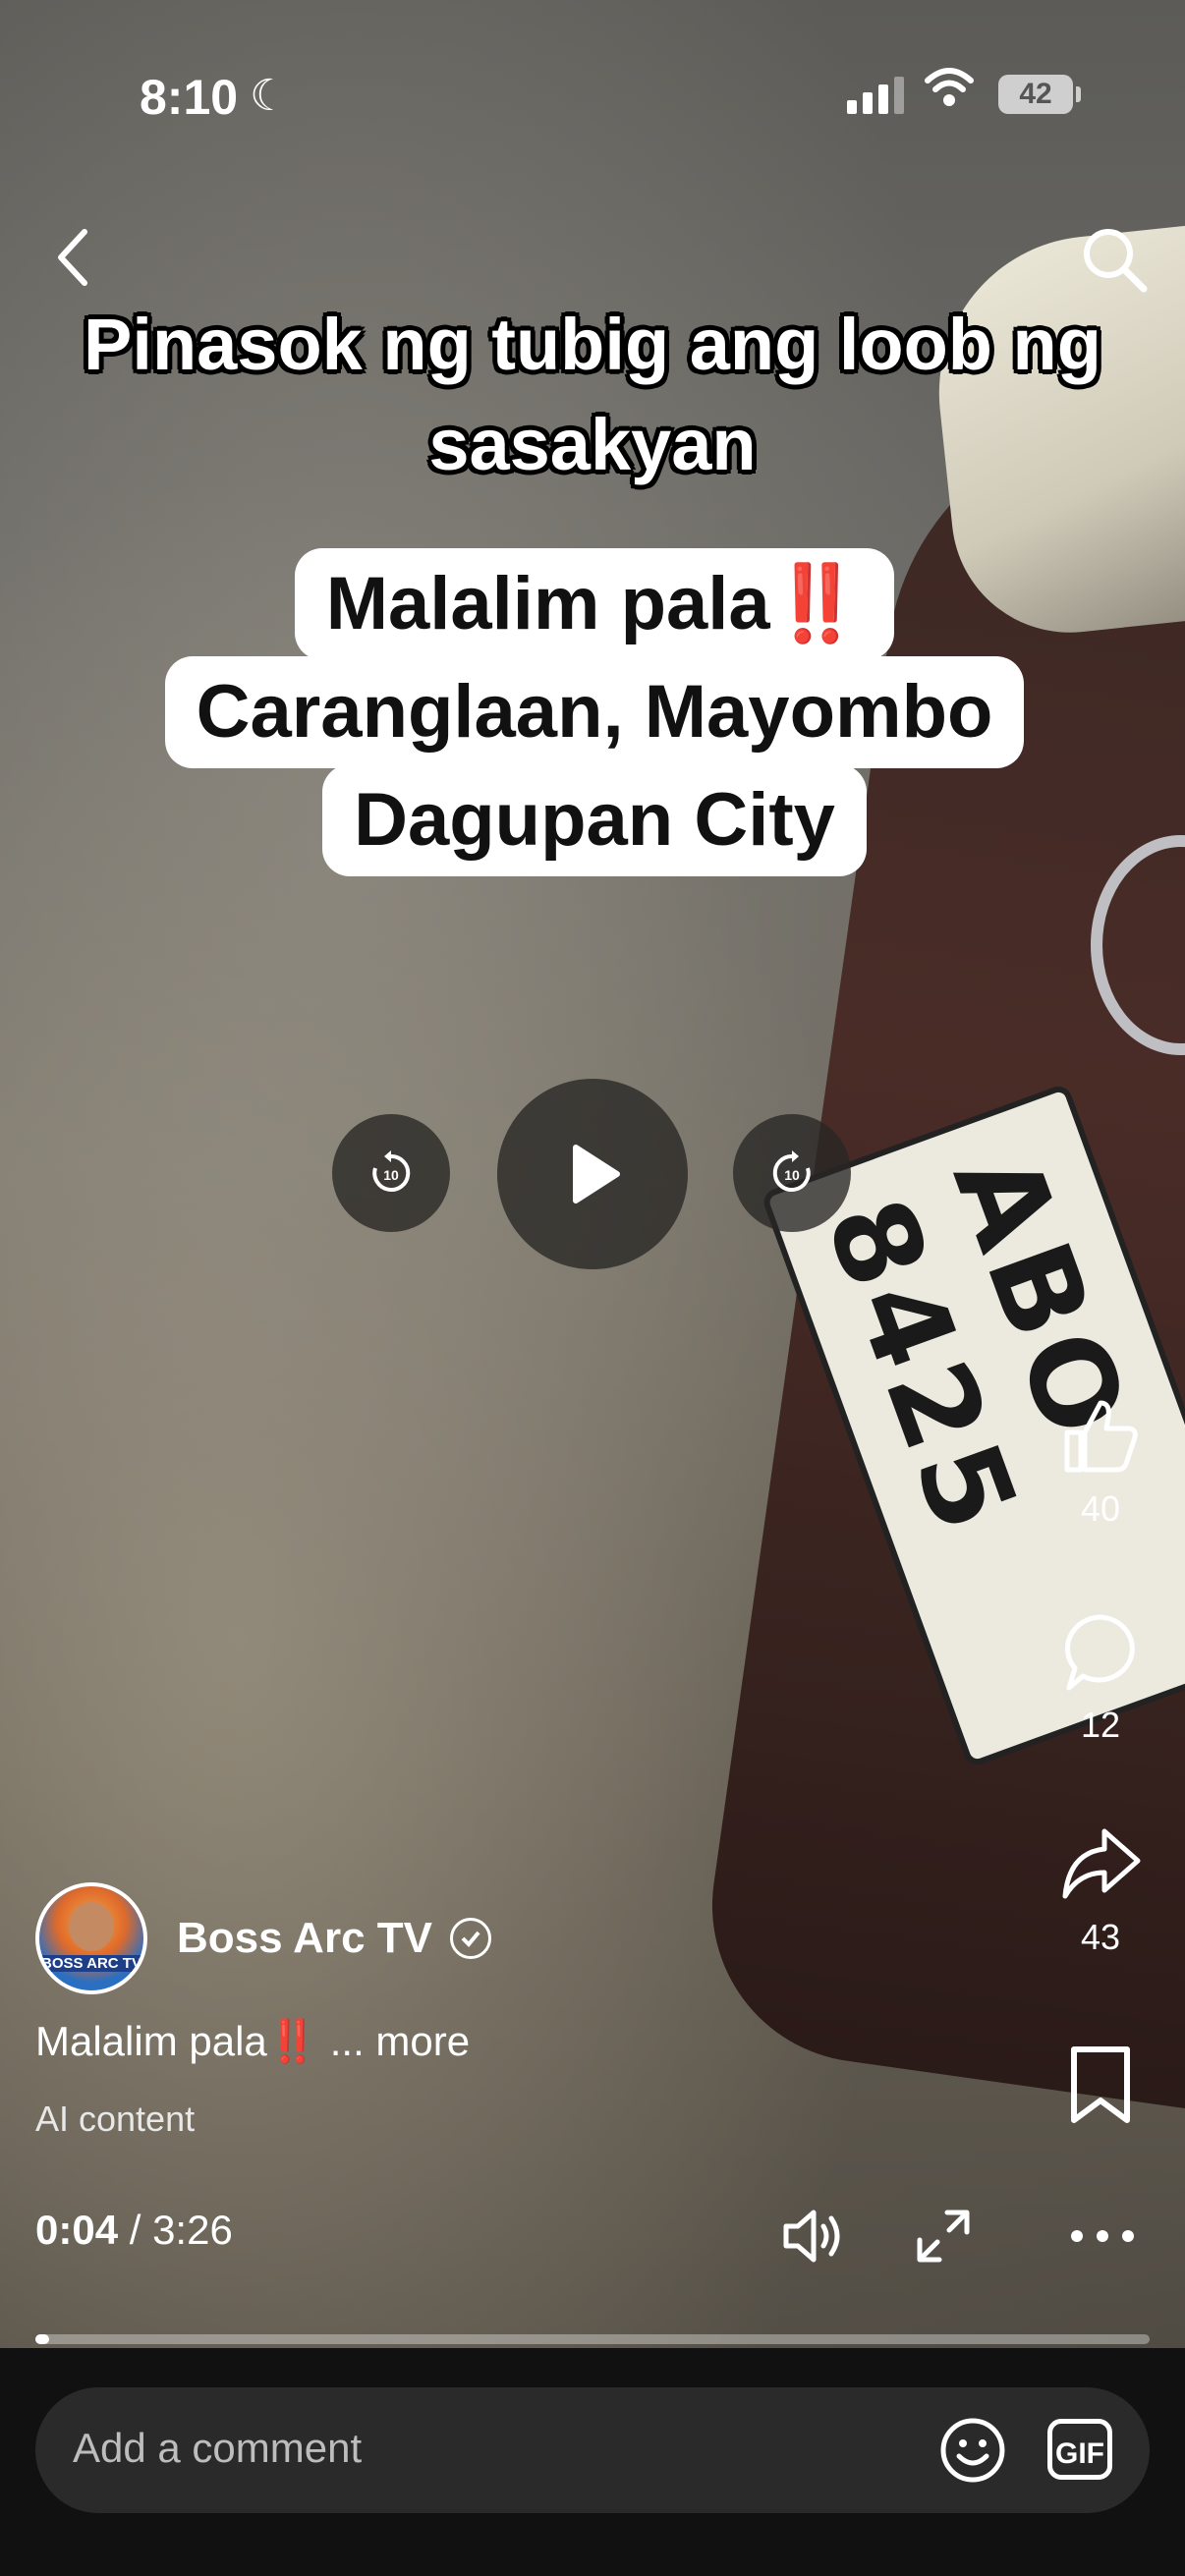  Describe the element at coordinates (77, 2230) in the screenshot. I see `current-time: 0:04` at that location.